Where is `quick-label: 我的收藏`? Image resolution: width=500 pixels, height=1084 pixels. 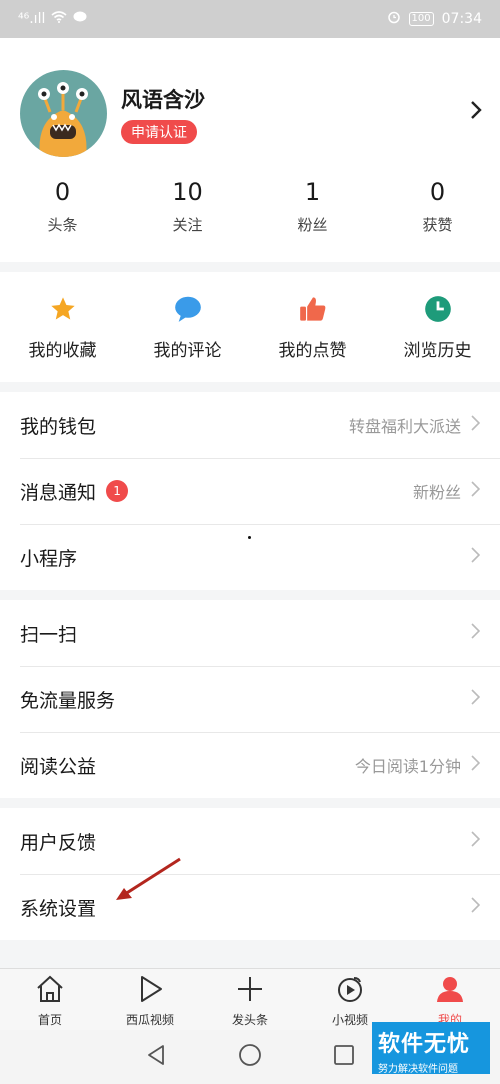 quick-label: 我的收藏 is located at coordinates (62, 350).